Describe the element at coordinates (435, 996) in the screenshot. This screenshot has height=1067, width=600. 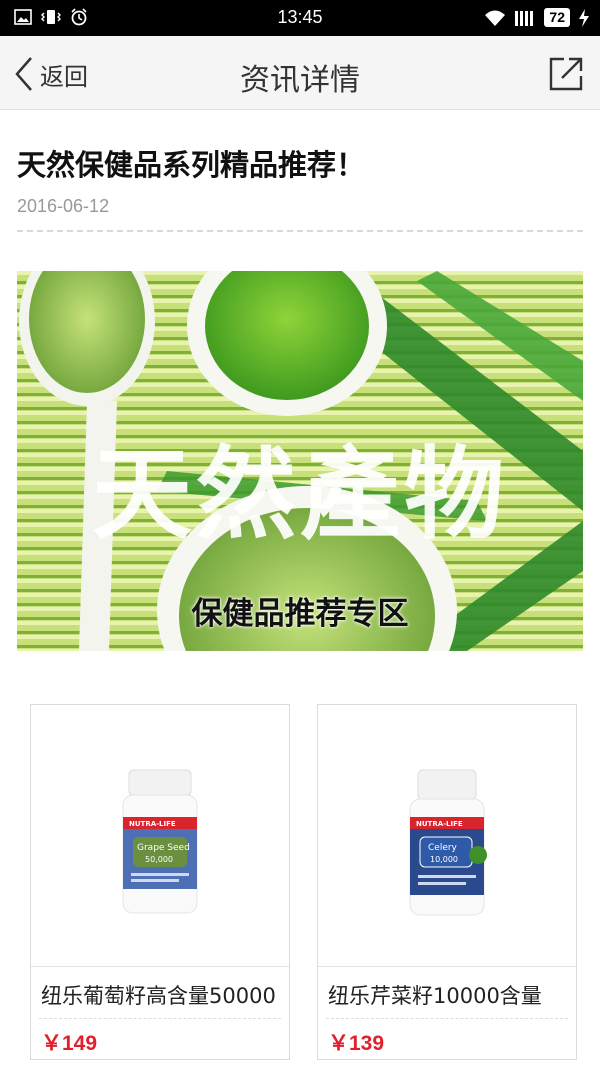
I see `product-name: 纽乐芹菜籽10000含量` at that location.